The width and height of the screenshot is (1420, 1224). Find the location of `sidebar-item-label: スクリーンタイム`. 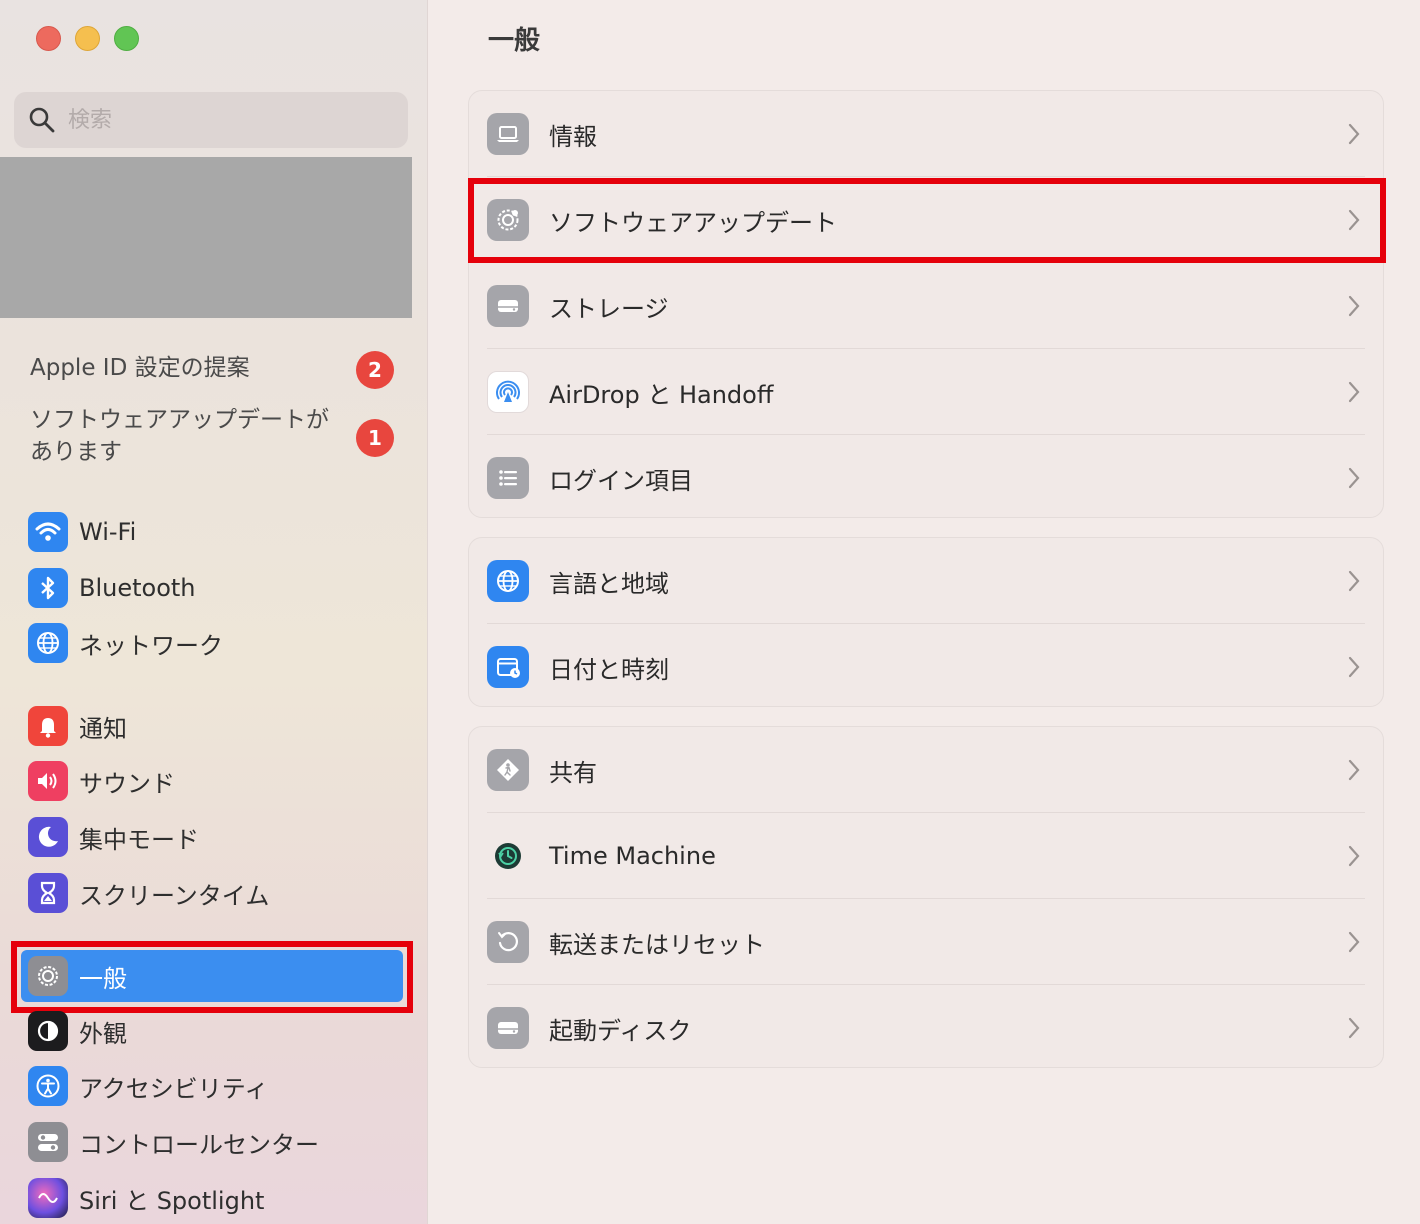

sidebar-item-label: スクリーンタイム is located at coordinates (174, 895).